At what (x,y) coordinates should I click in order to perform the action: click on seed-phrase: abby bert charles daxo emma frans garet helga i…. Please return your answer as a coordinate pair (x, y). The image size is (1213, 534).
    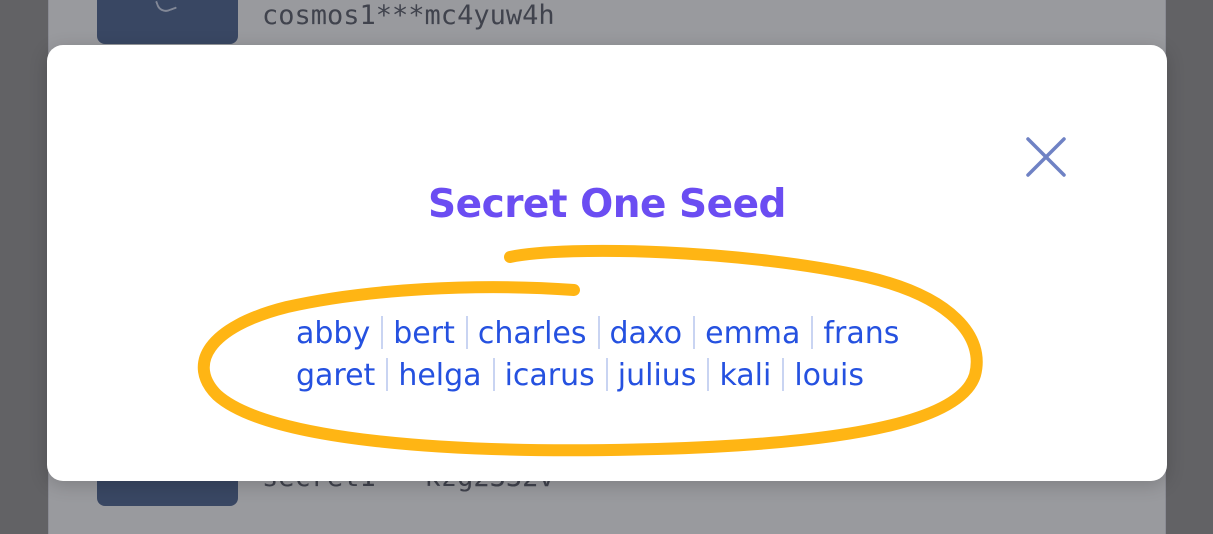
    Looking at the image, I should click on (616, 355).